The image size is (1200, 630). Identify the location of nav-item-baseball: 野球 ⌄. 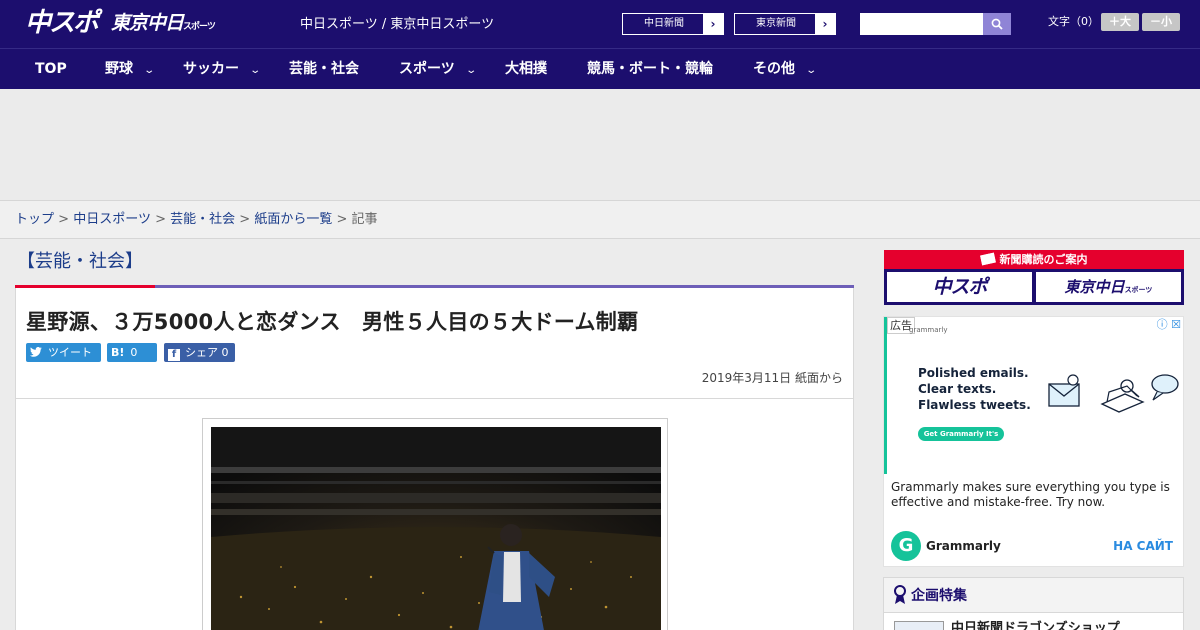
(130, 69).